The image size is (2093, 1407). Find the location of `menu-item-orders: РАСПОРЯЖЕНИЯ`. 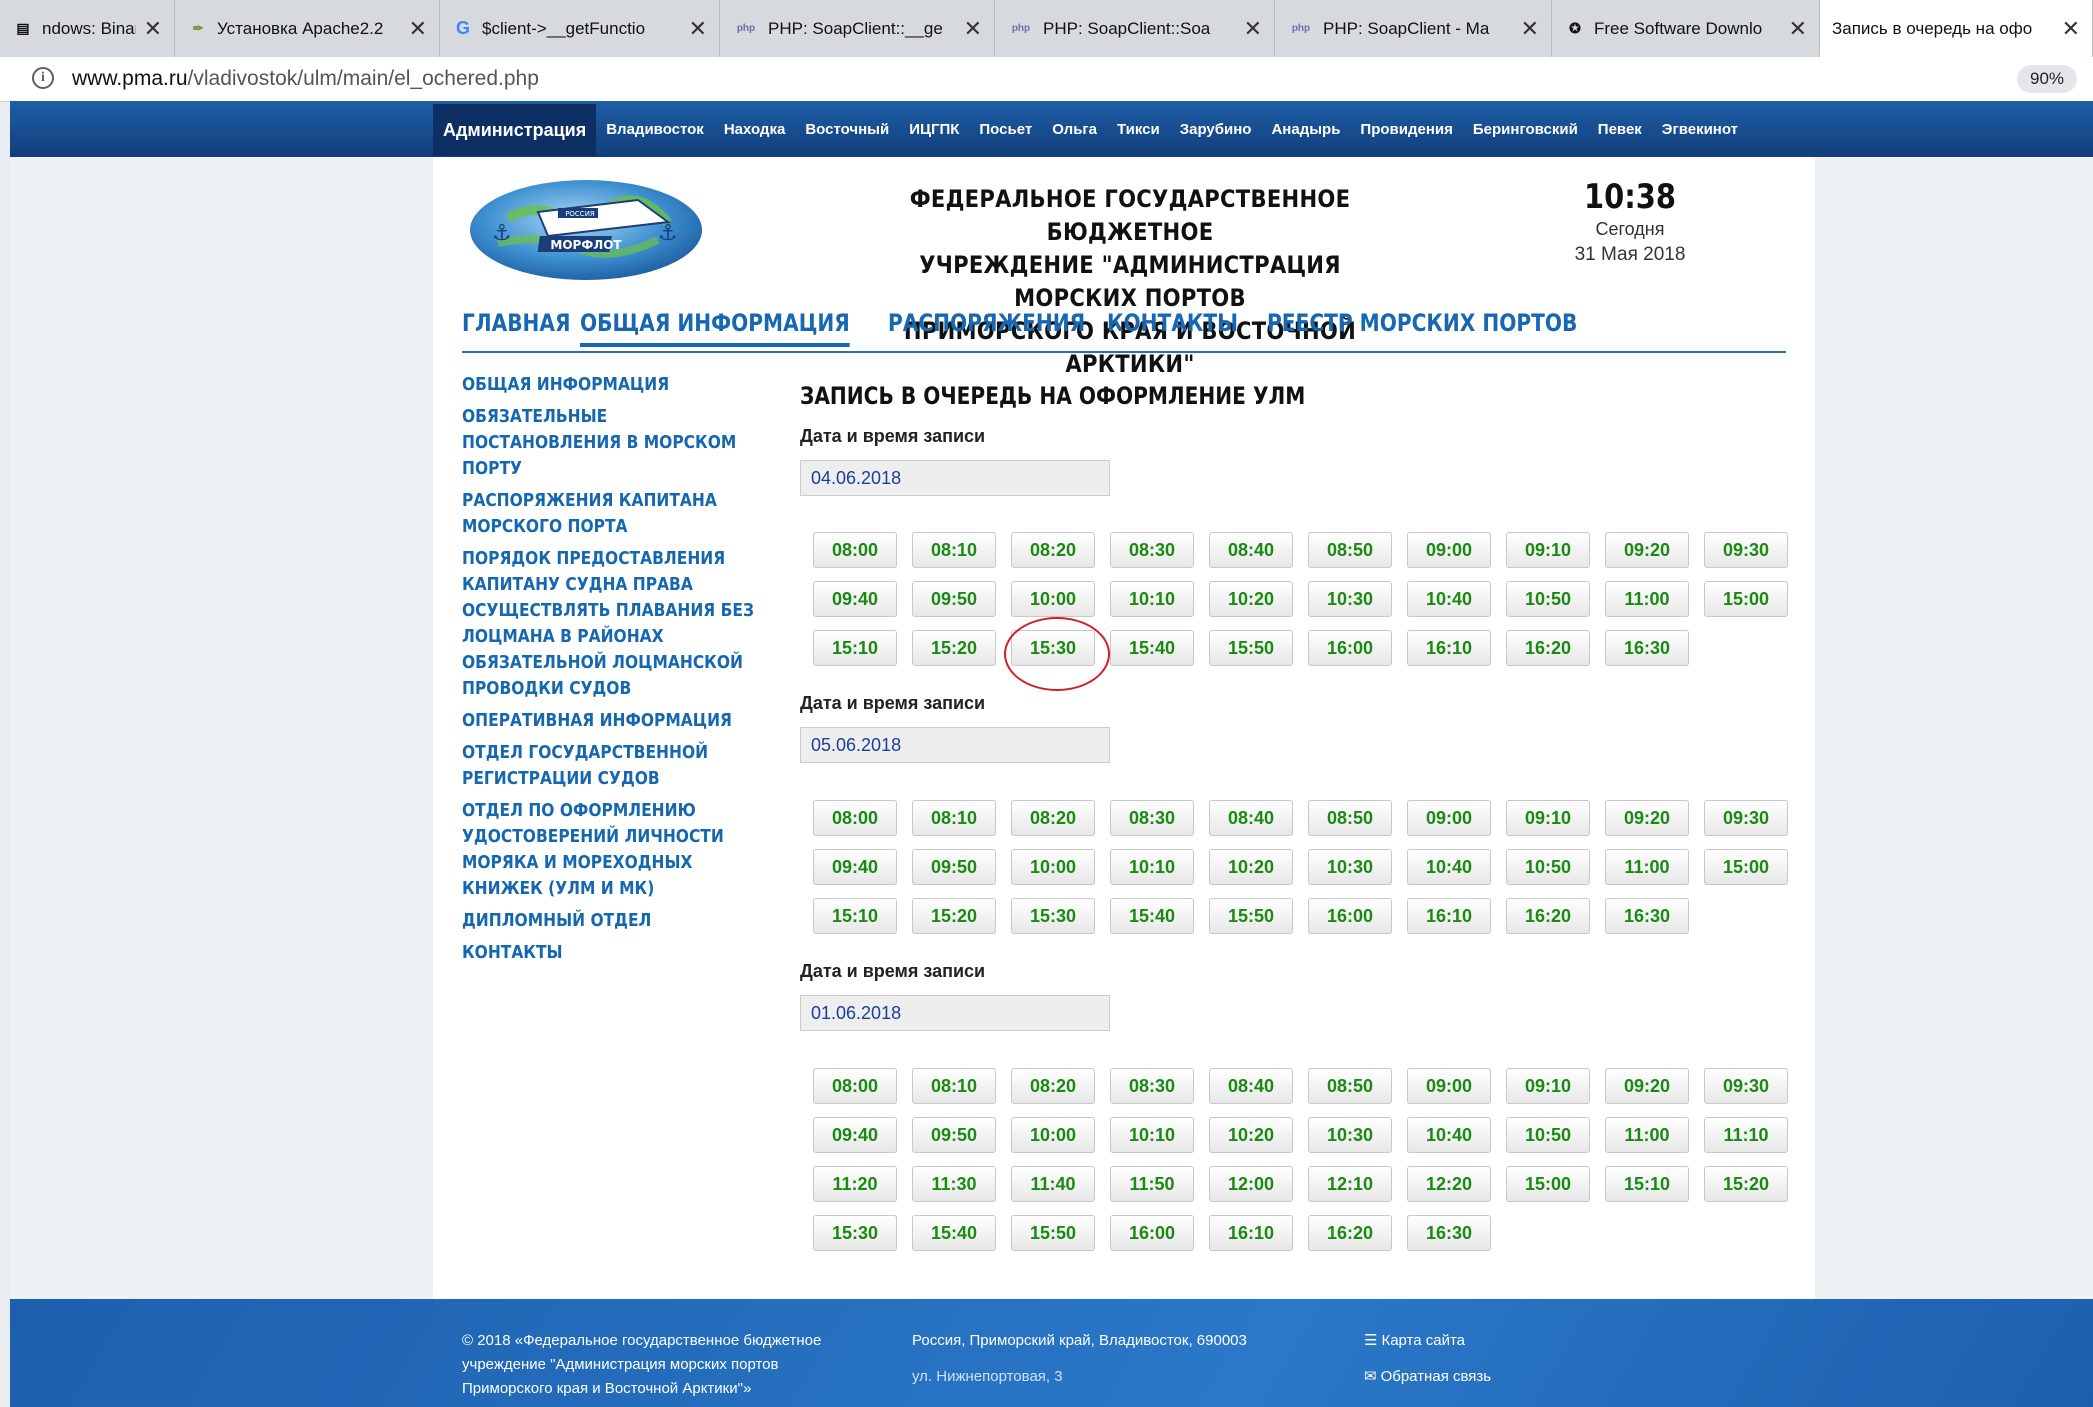

menu-item-orders: РАСПОРЯЖЕНИЯ is located at coordinates (986, 323).